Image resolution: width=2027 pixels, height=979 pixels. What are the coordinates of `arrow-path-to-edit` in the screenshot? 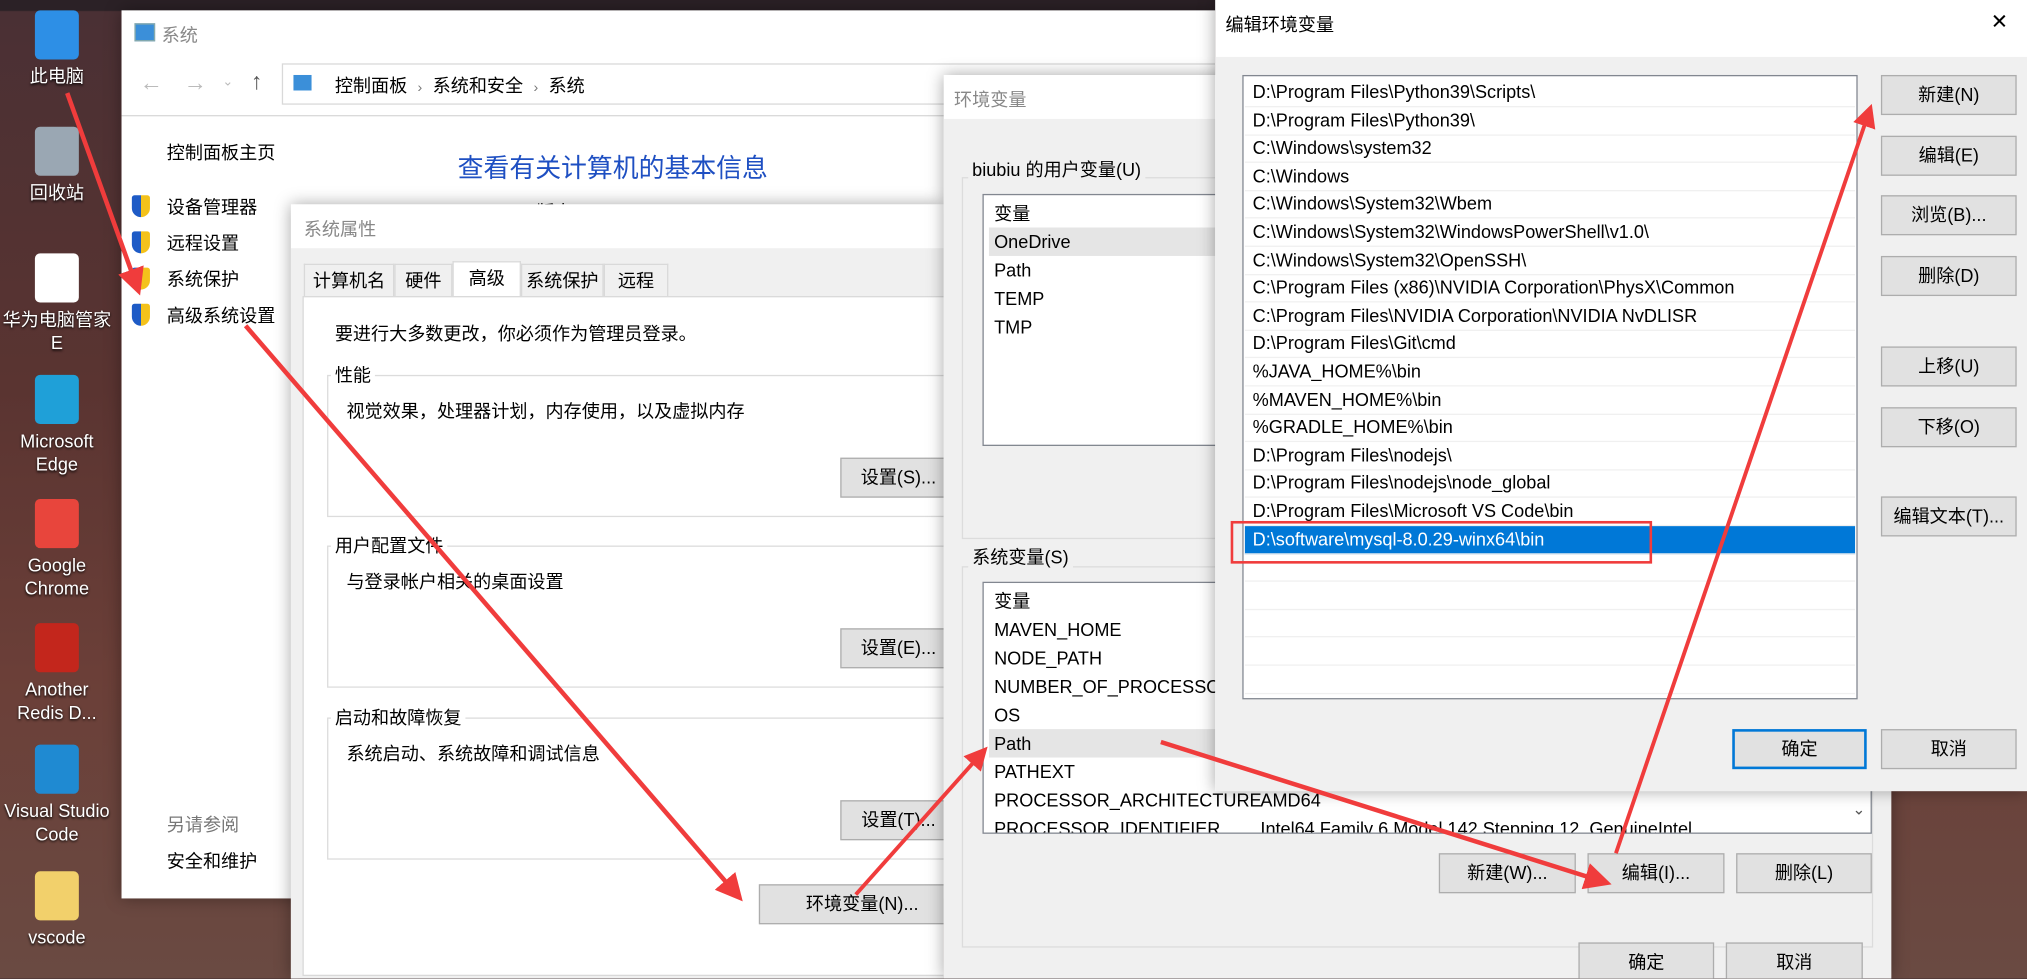 It's located at (1386, 814).